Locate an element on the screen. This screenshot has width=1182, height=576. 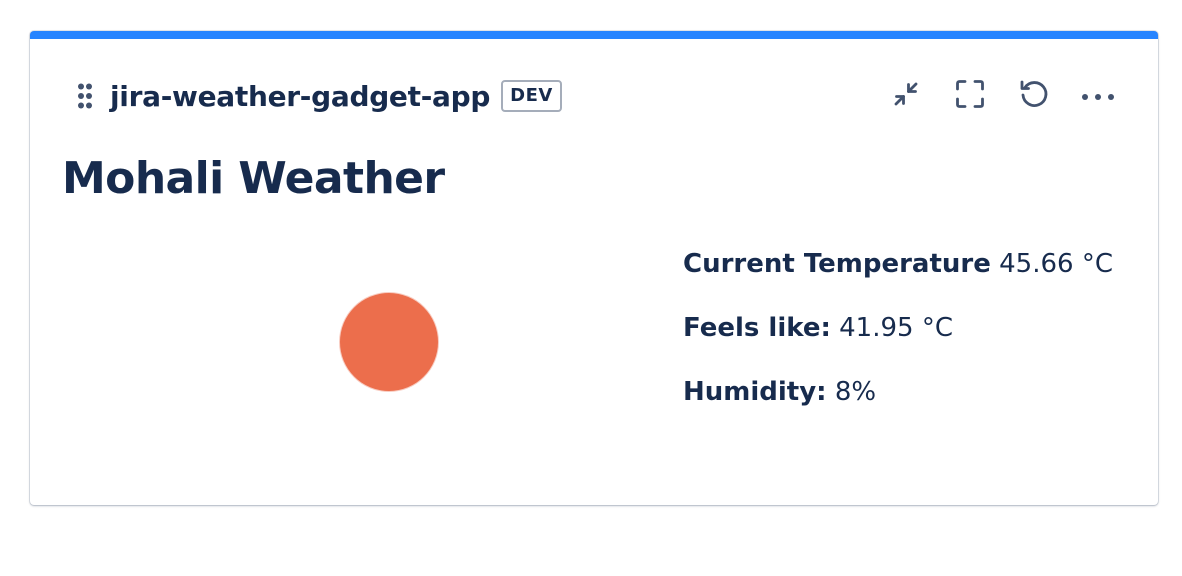
feels-like-row: Feels like: 41.95 °C is located at coordinates (898, 328).